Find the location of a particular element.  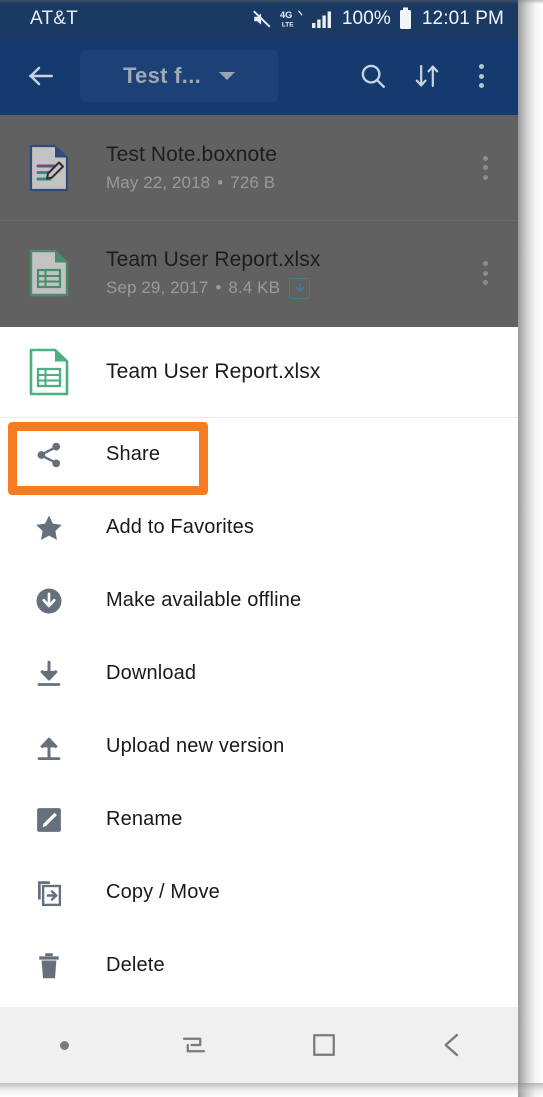

offline-circle-download-icon is located at coordinates (49, 601).